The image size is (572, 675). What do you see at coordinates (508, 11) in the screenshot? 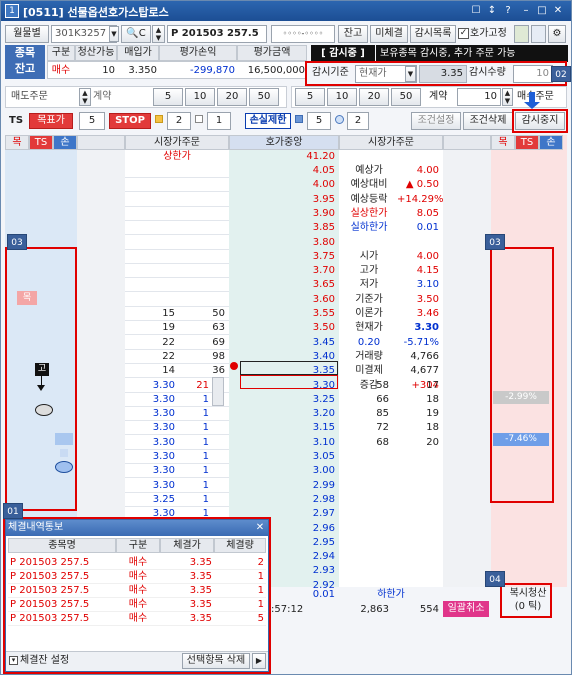
I see `help-icon: ?` at bounding box center [508, 11].